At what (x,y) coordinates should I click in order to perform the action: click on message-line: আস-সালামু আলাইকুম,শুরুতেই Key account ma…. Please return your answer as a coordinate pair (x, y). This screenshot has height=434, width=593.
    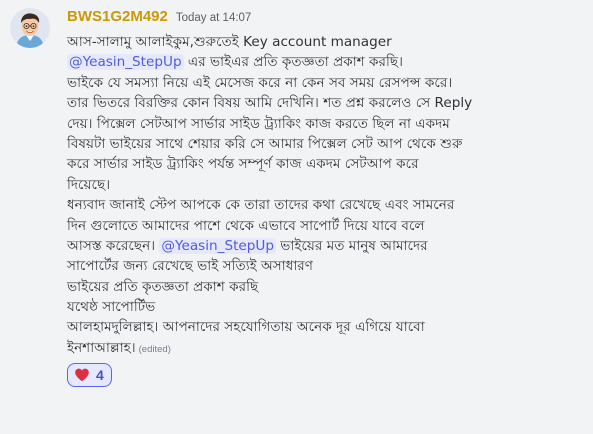
    Looking at the image, I should click on (328, 42).